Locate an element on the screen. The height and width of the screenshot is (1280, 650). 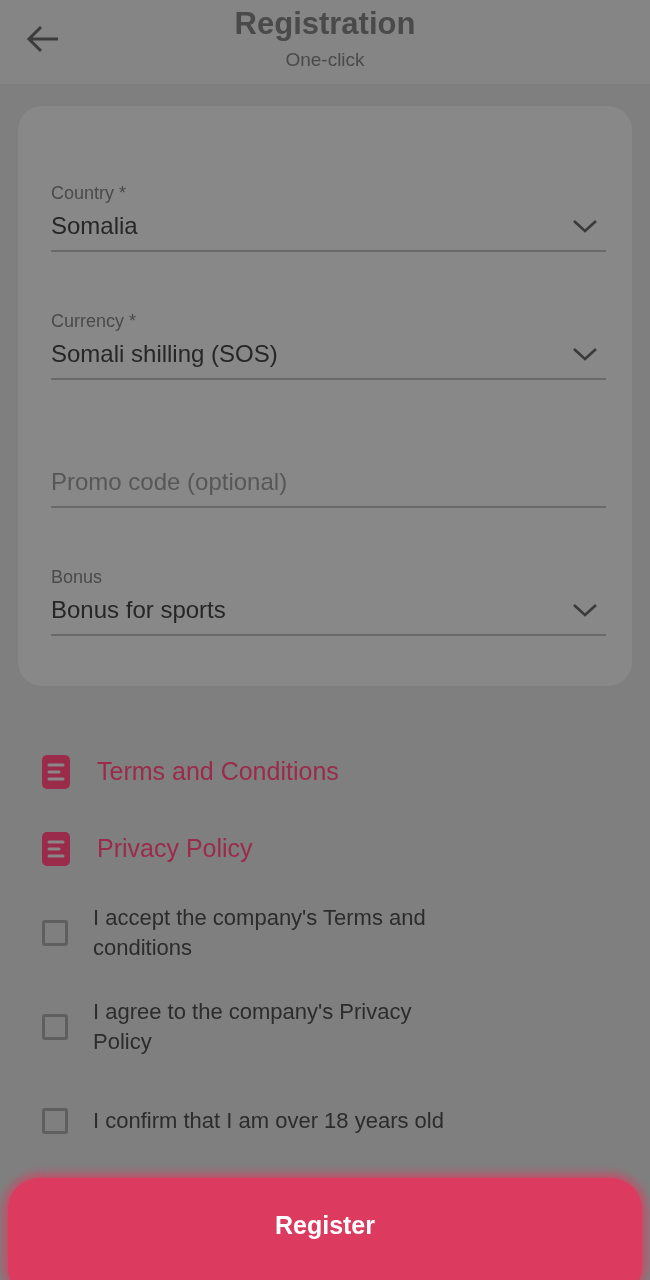
select-field: Country * Somalia is located at coordinates (328, 217).